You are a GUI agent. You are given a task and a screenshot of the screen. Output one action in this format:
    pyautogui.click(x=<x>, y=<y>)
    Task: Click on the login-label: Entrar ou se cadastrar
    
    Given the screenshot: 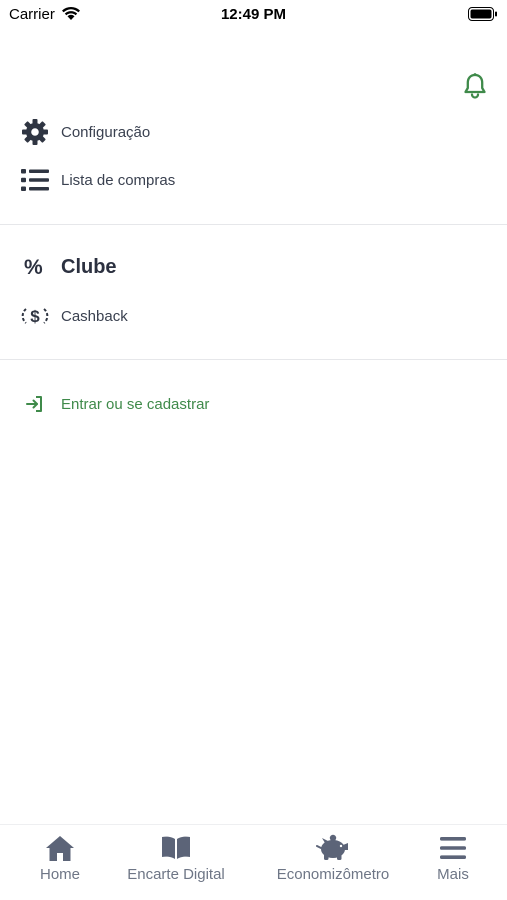 What is the action you would take?
    pyautogui.click(x=135, y=404)
    